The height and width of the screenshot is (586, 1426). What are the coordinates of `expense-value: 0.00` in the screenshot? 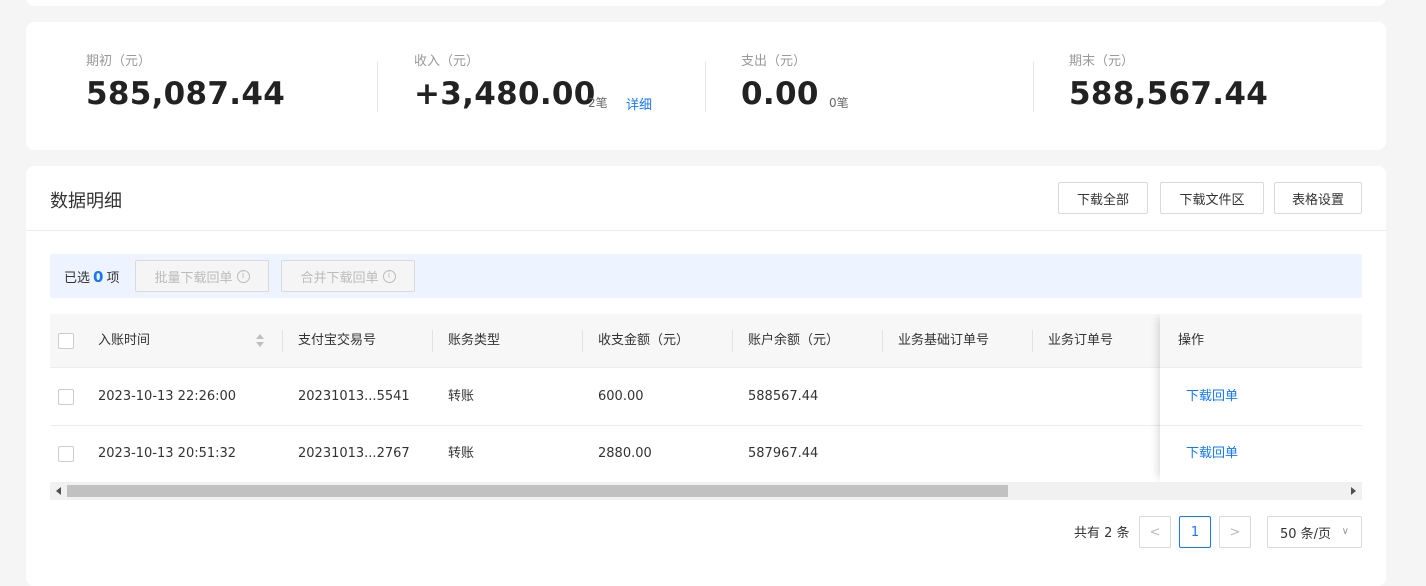 It's located at (780, 94).